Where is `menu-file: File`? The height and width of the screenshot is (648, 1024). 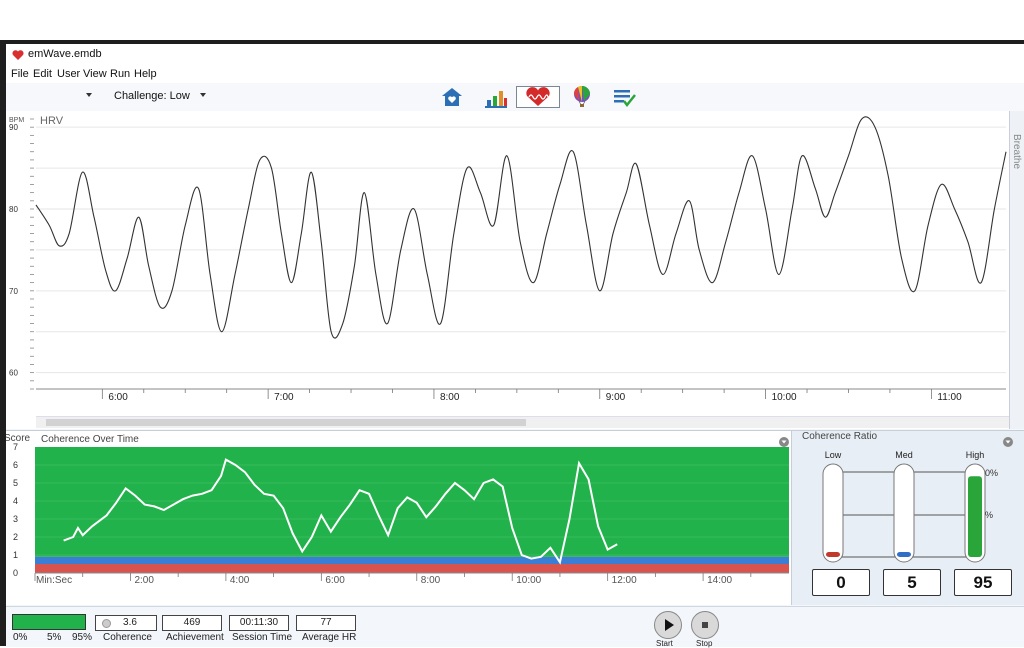
menu-file: File is located at coordinates (20, 74).